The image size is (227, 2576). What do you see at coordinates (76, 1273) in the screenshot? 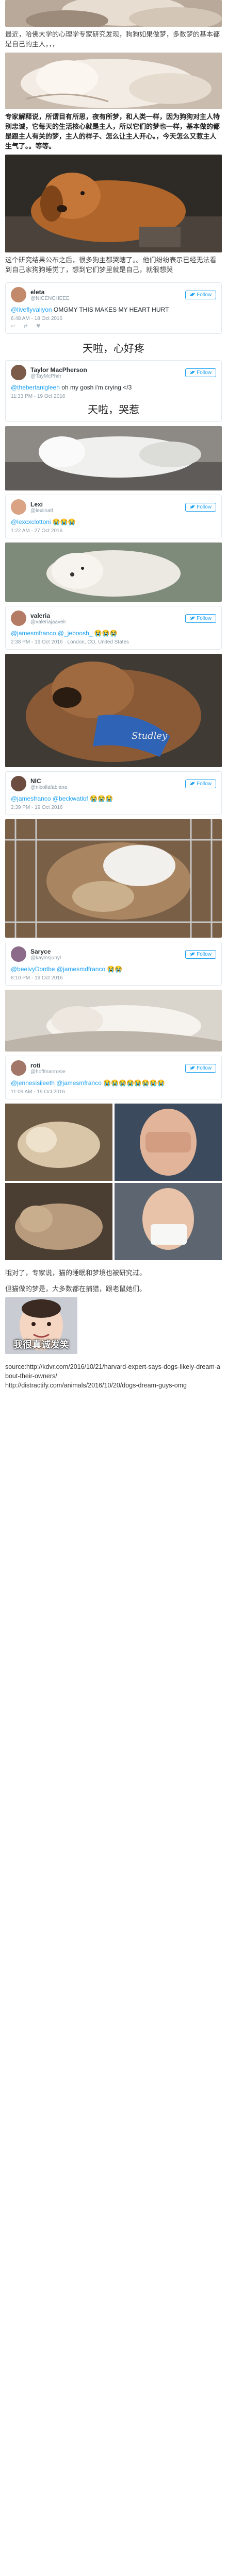
I see `closing-text-1: 哦对了，专家说，猫的睡眠和梦境也被研究过。` at bounding box center [76, 1273].